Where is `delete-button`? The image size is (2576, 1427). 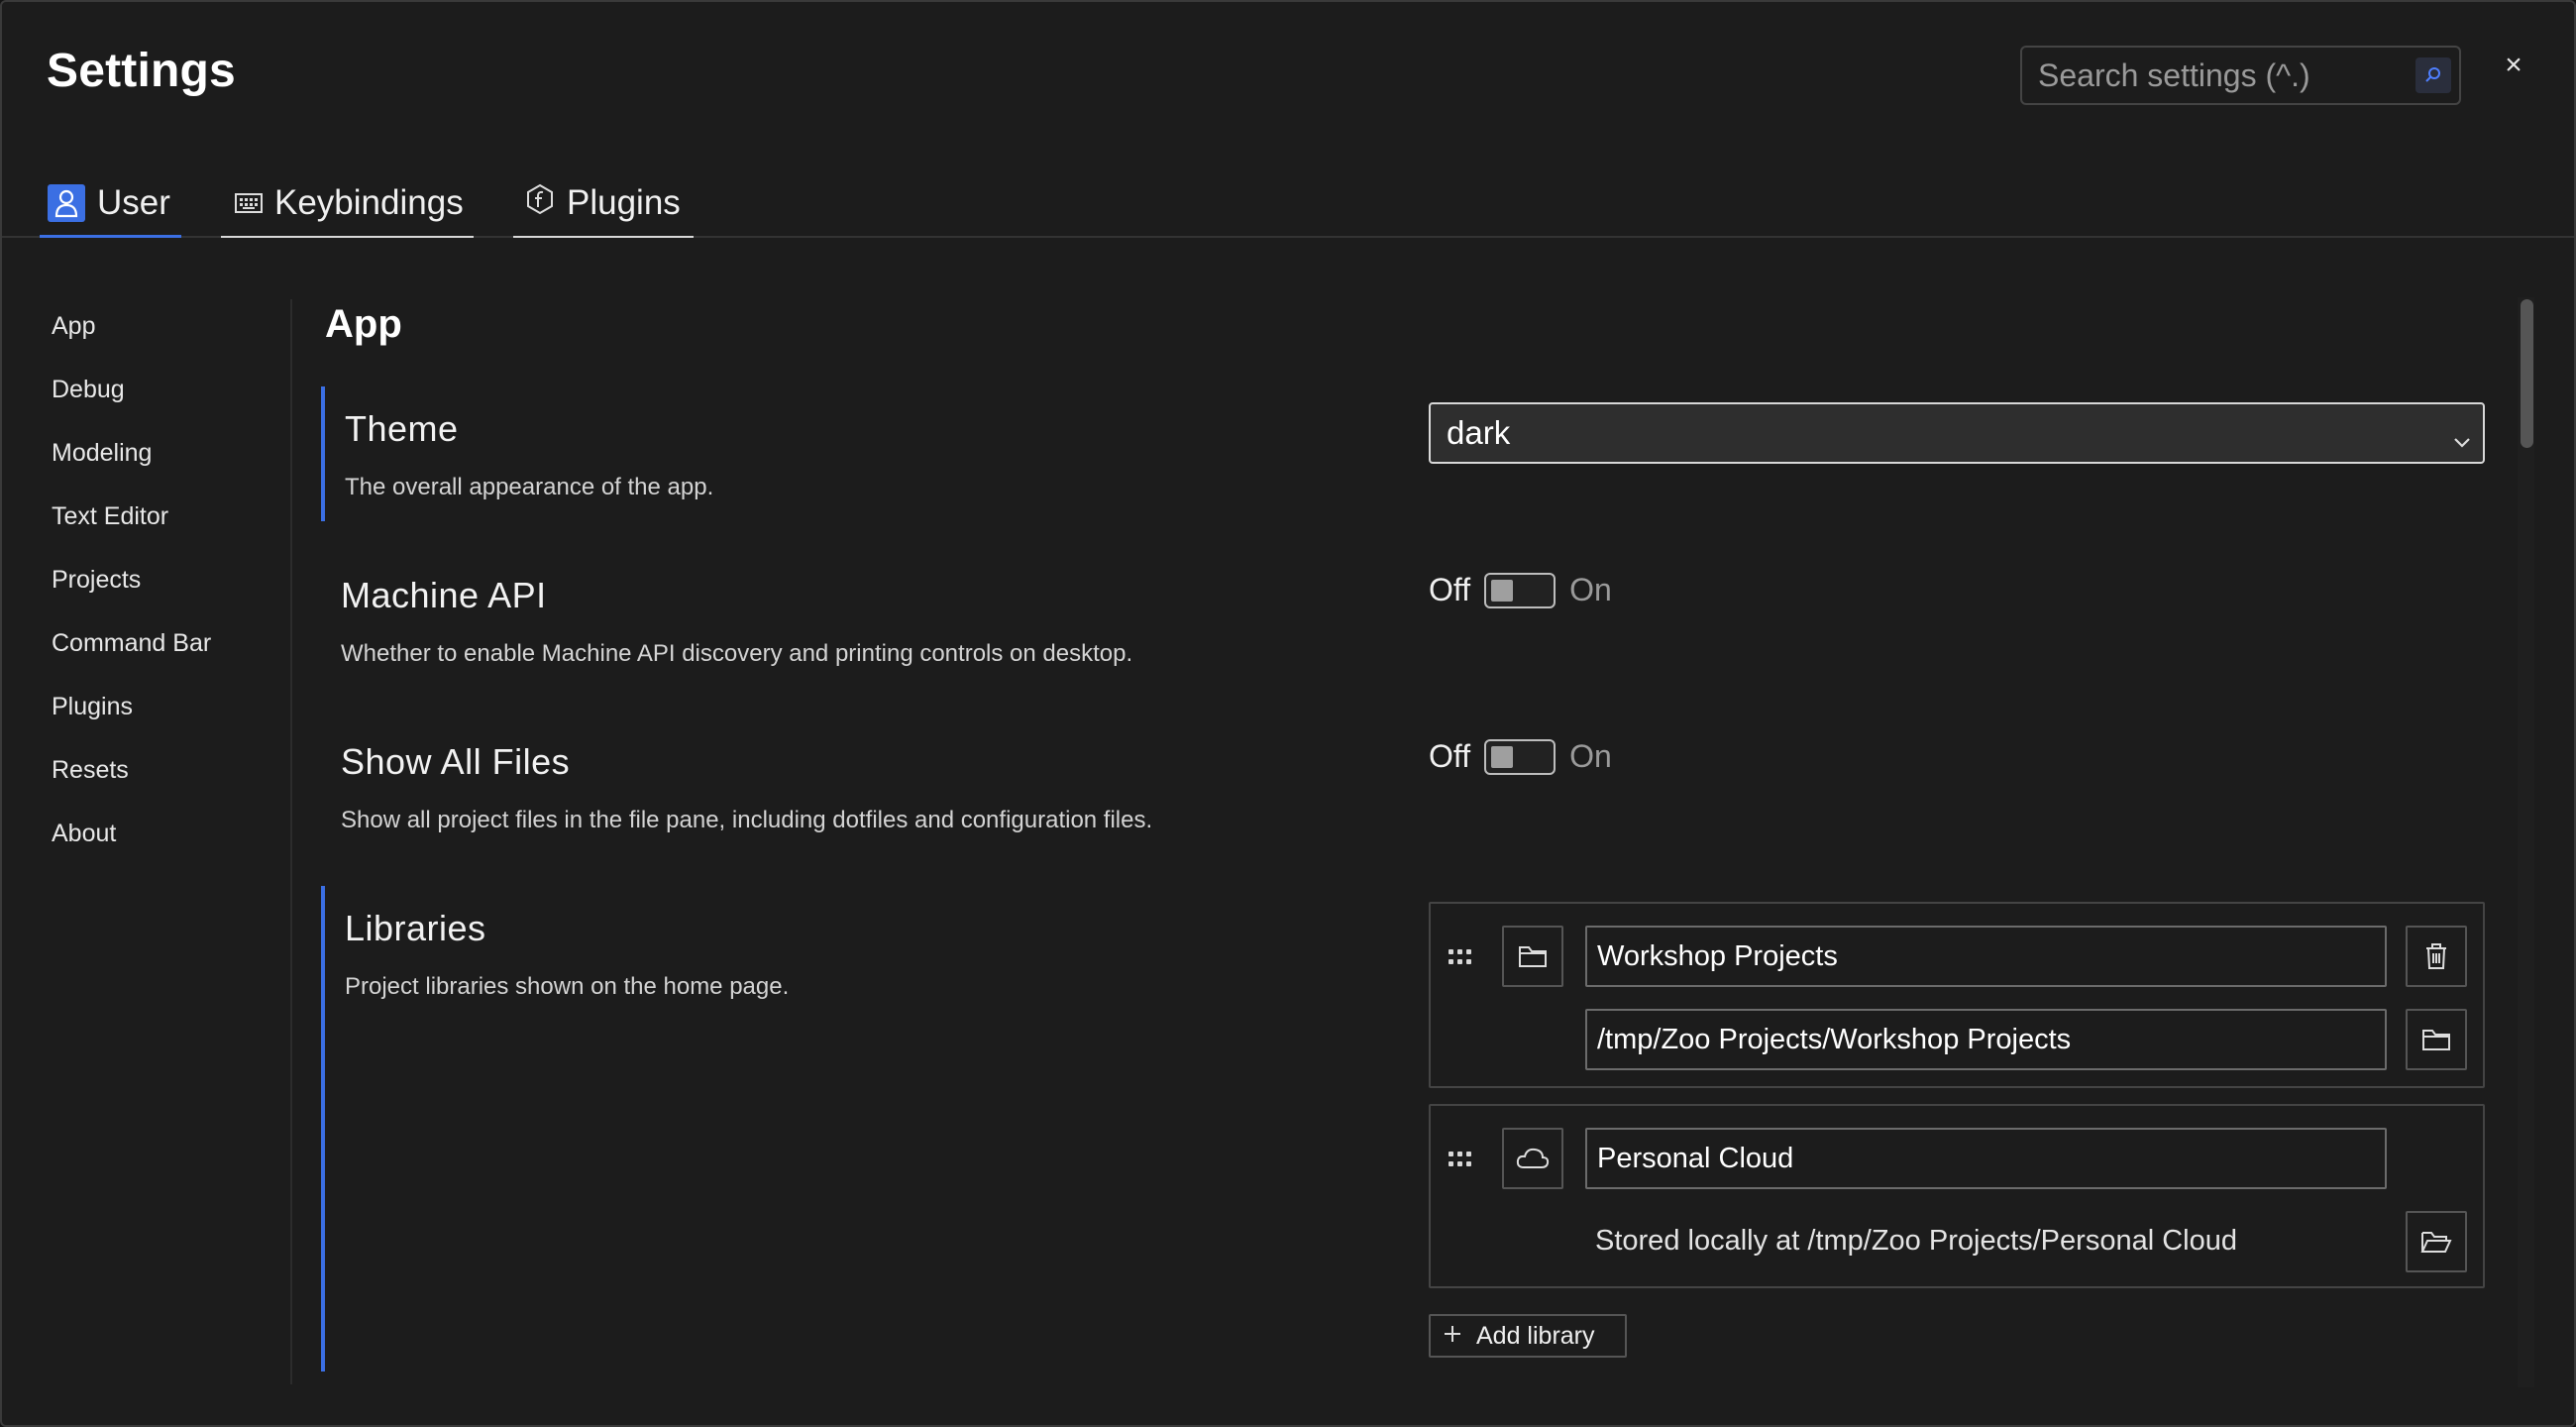 delete-button is located at coordinates (2437, 956).